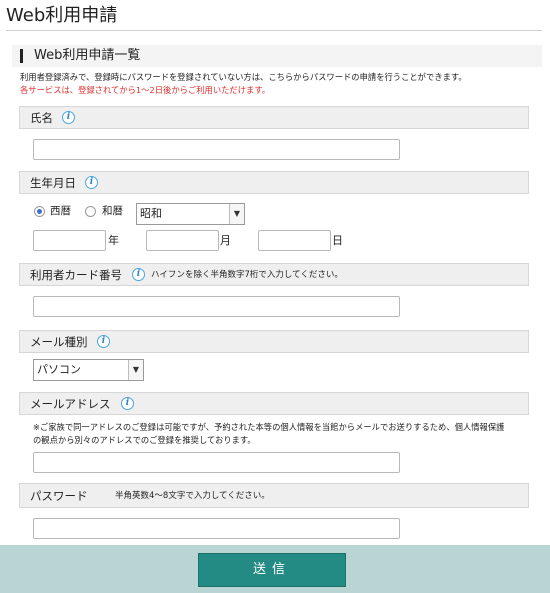 The width and height of the screenshot is (550, 593). Describe the element at coordinates (76, 275) in the screenshot. I see `card-number-label: 利用者カード番号` at that location.